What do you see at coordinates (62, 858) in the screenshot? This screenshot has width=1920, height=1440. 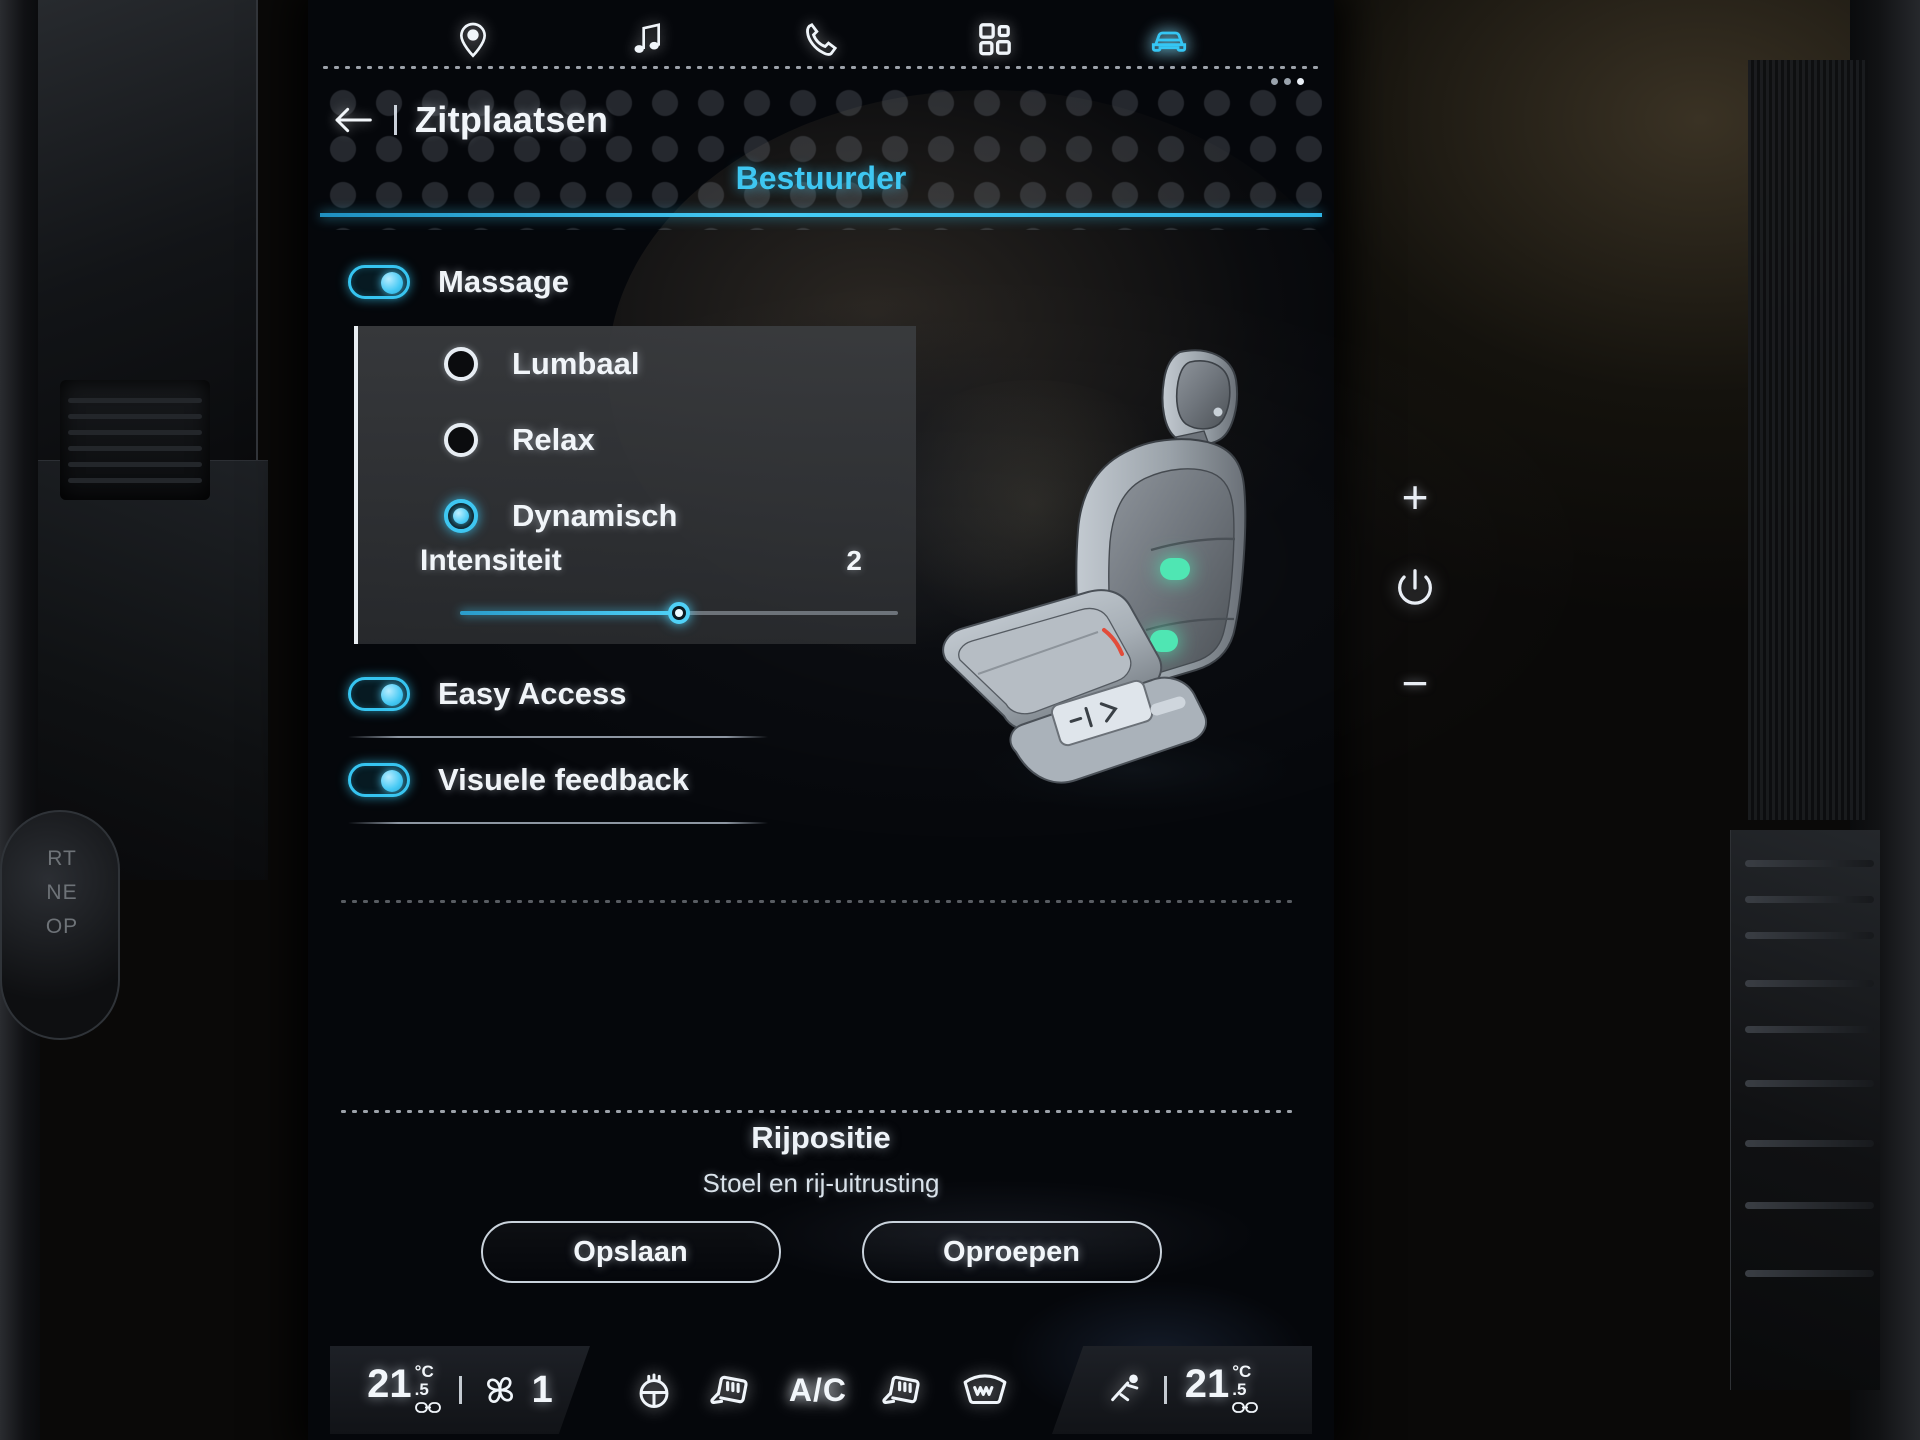 I see `start-stop-line-1: RT` at bounding box center [62, 858].